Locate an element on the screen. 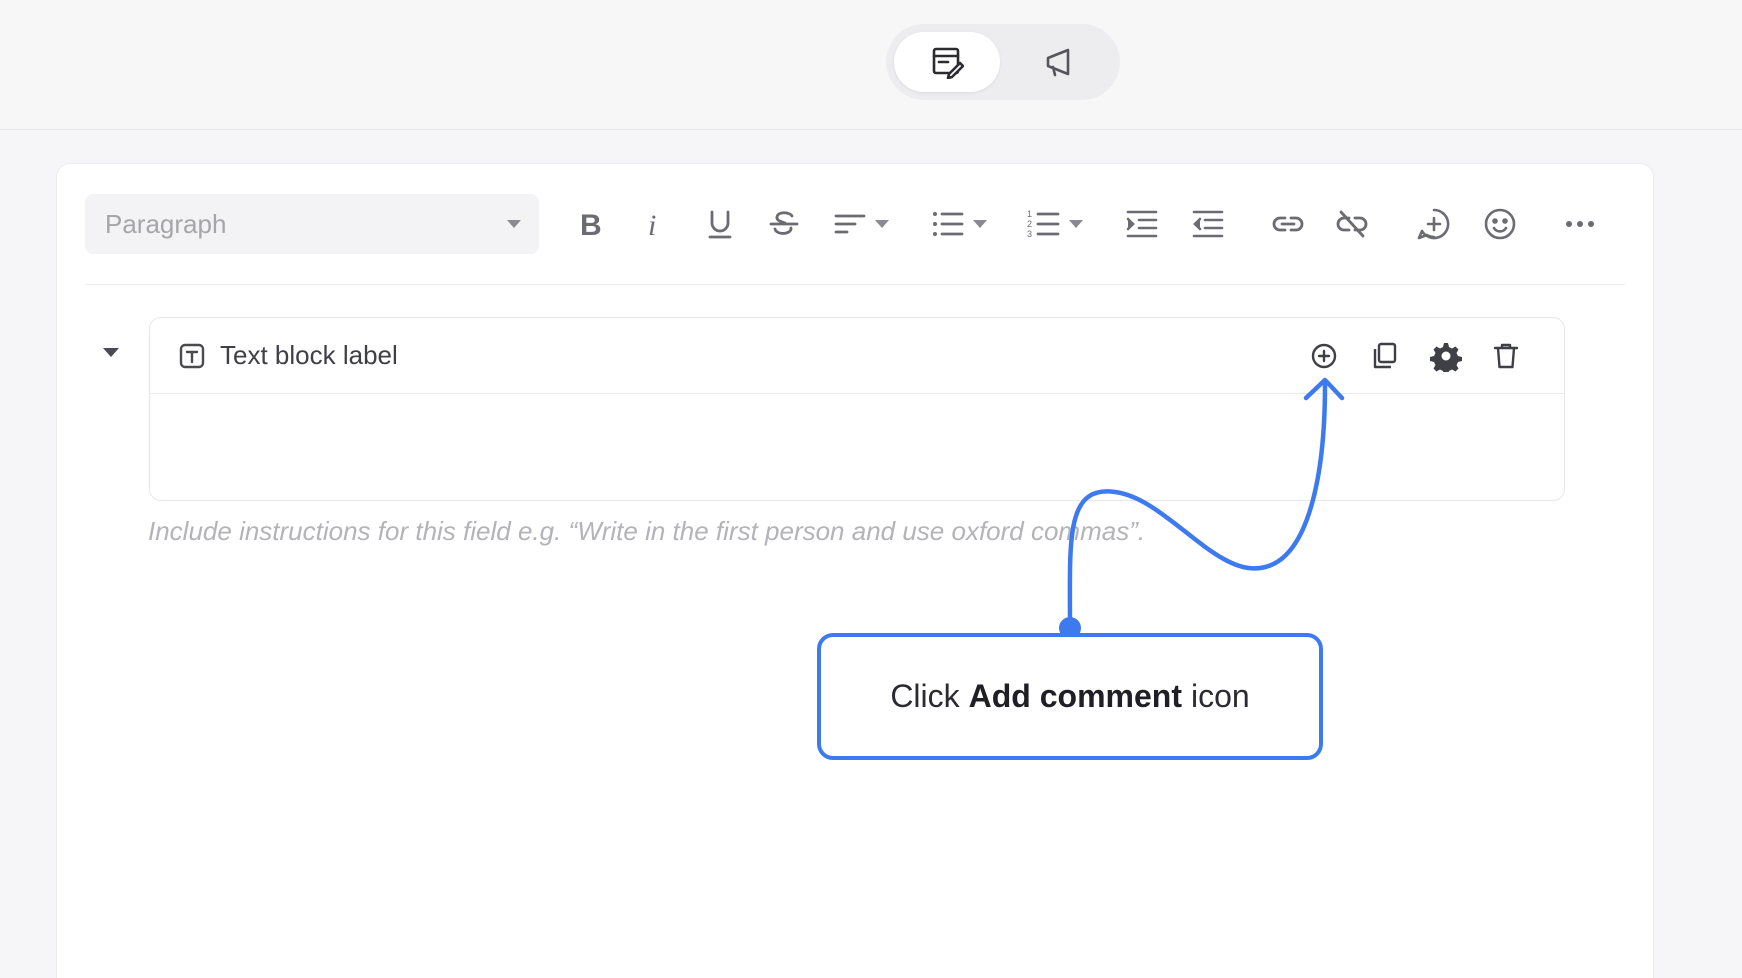  duplicate-button is located at coordinates (1384, 356).